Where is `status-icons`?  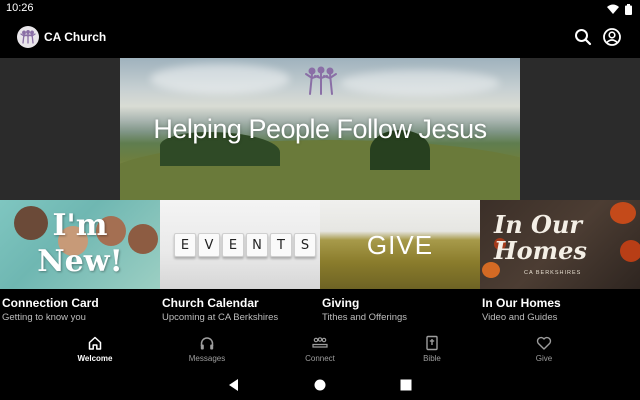 status-icons is located at coordinates (619, 9).